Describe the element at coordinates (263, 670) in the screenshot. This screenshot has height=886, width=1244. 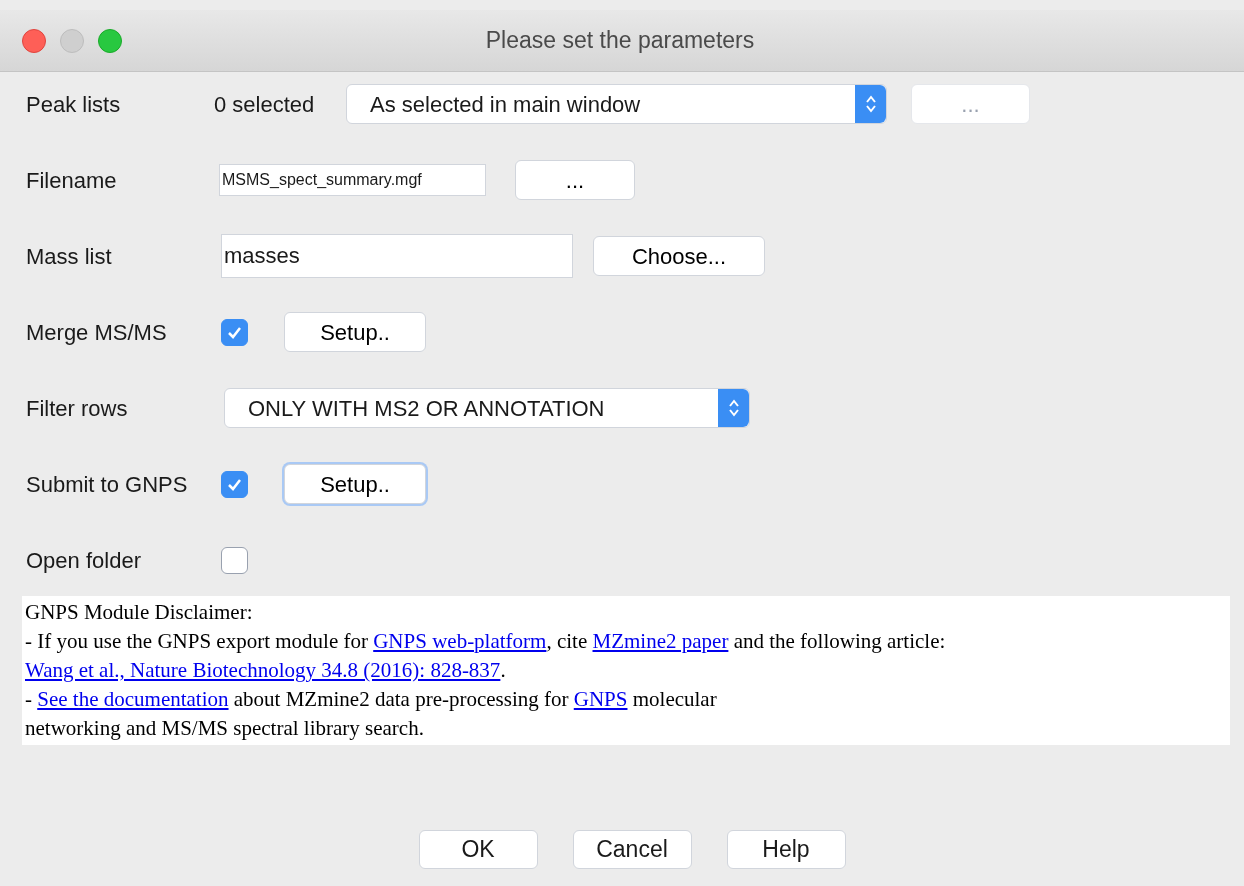
I see `link: Wang et al., Nature Biotechnology 34.8 (2016): 828-837` at that location.